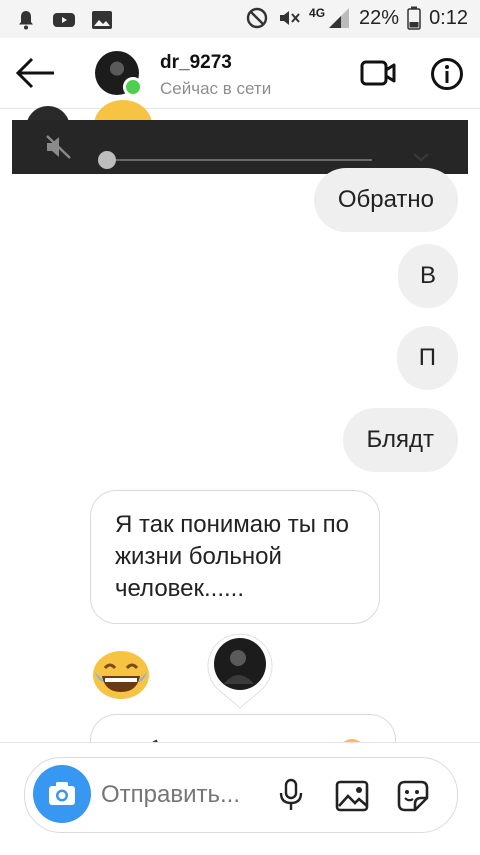 This screenshot has height=855, width=480. Describe the element at coordinates (421, 157) in the screenshot. I see `chevron-down-icon` at that location.